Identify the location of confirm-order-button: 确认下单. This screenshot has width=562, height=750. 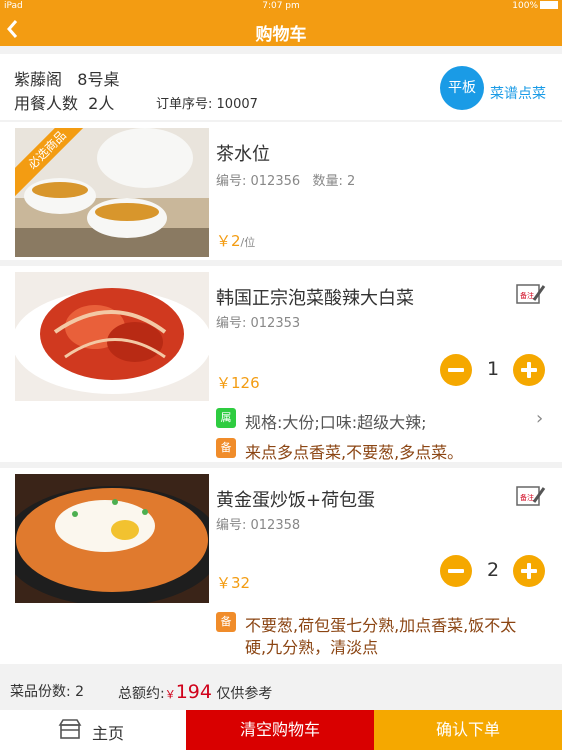
(468, 730).